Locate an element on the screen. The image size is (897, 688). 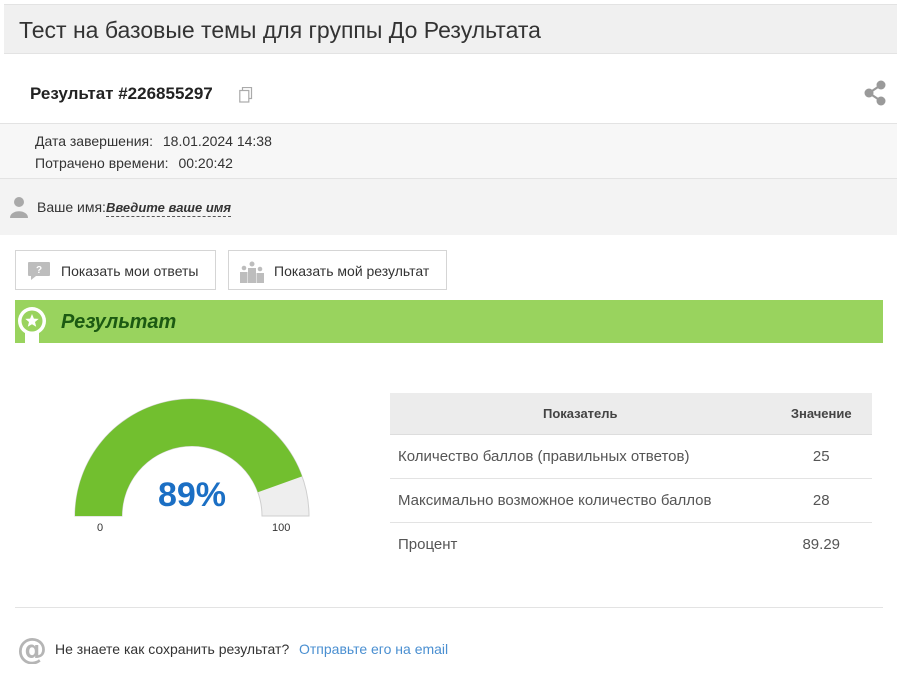
name-input: Введите ваше имя is located at coordinates (169, 208).